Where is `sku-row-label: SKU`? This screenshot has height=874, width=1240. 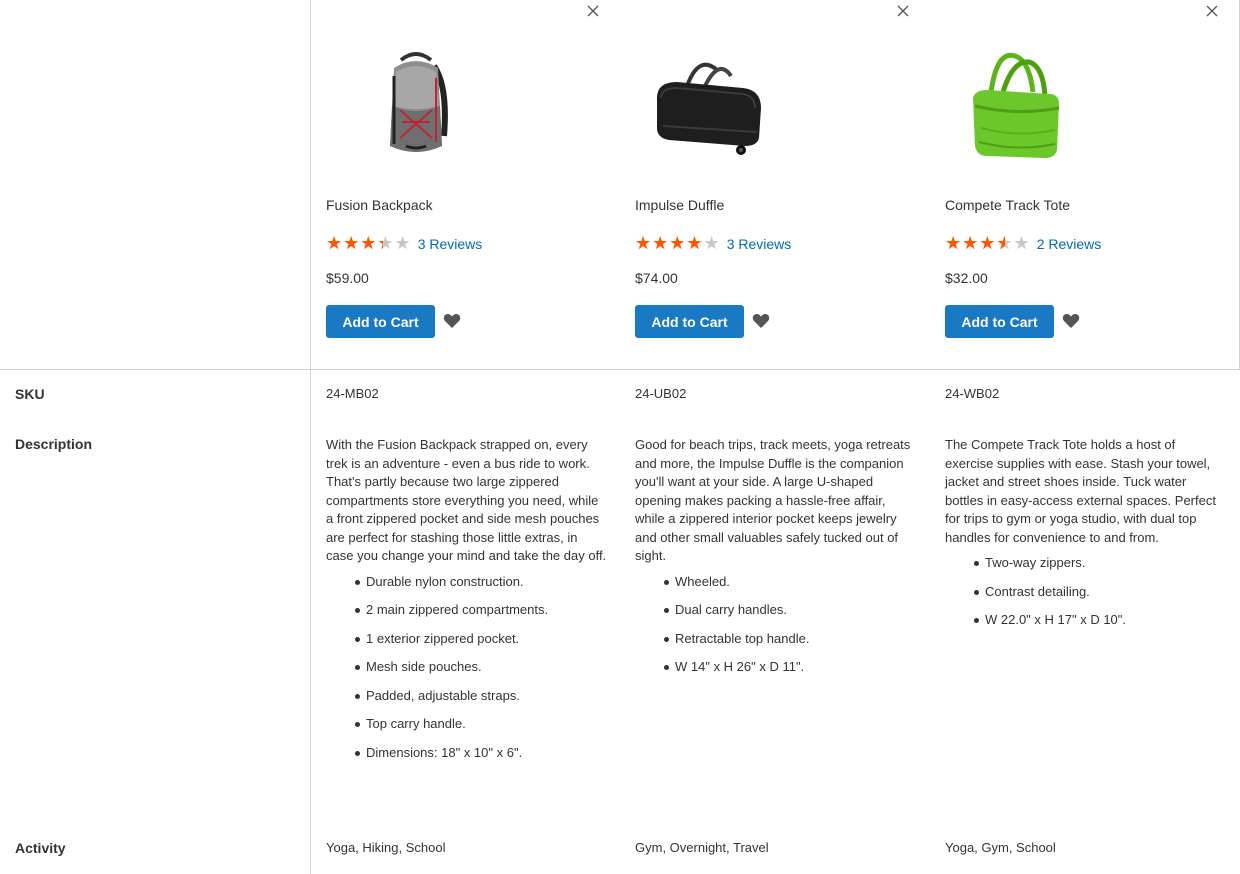 sku-row-label: SKU is located at coordinates (30, 394).